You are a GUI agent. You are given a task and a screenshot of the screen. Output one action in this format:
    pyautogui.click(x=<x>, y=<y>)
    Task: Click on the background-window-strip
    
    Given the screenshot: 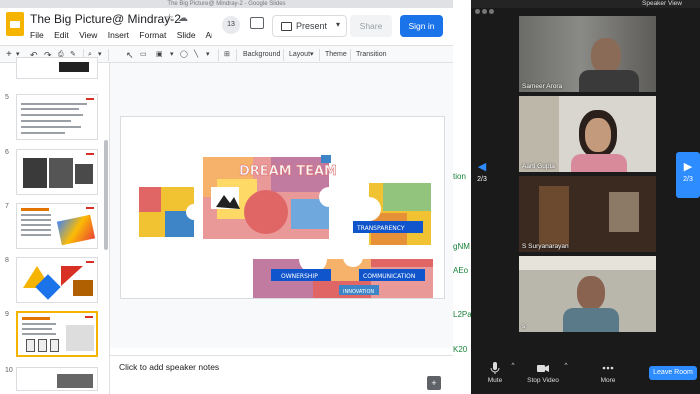 What is the action you would take?
    pyautogui.click(x=462, y=197)
    